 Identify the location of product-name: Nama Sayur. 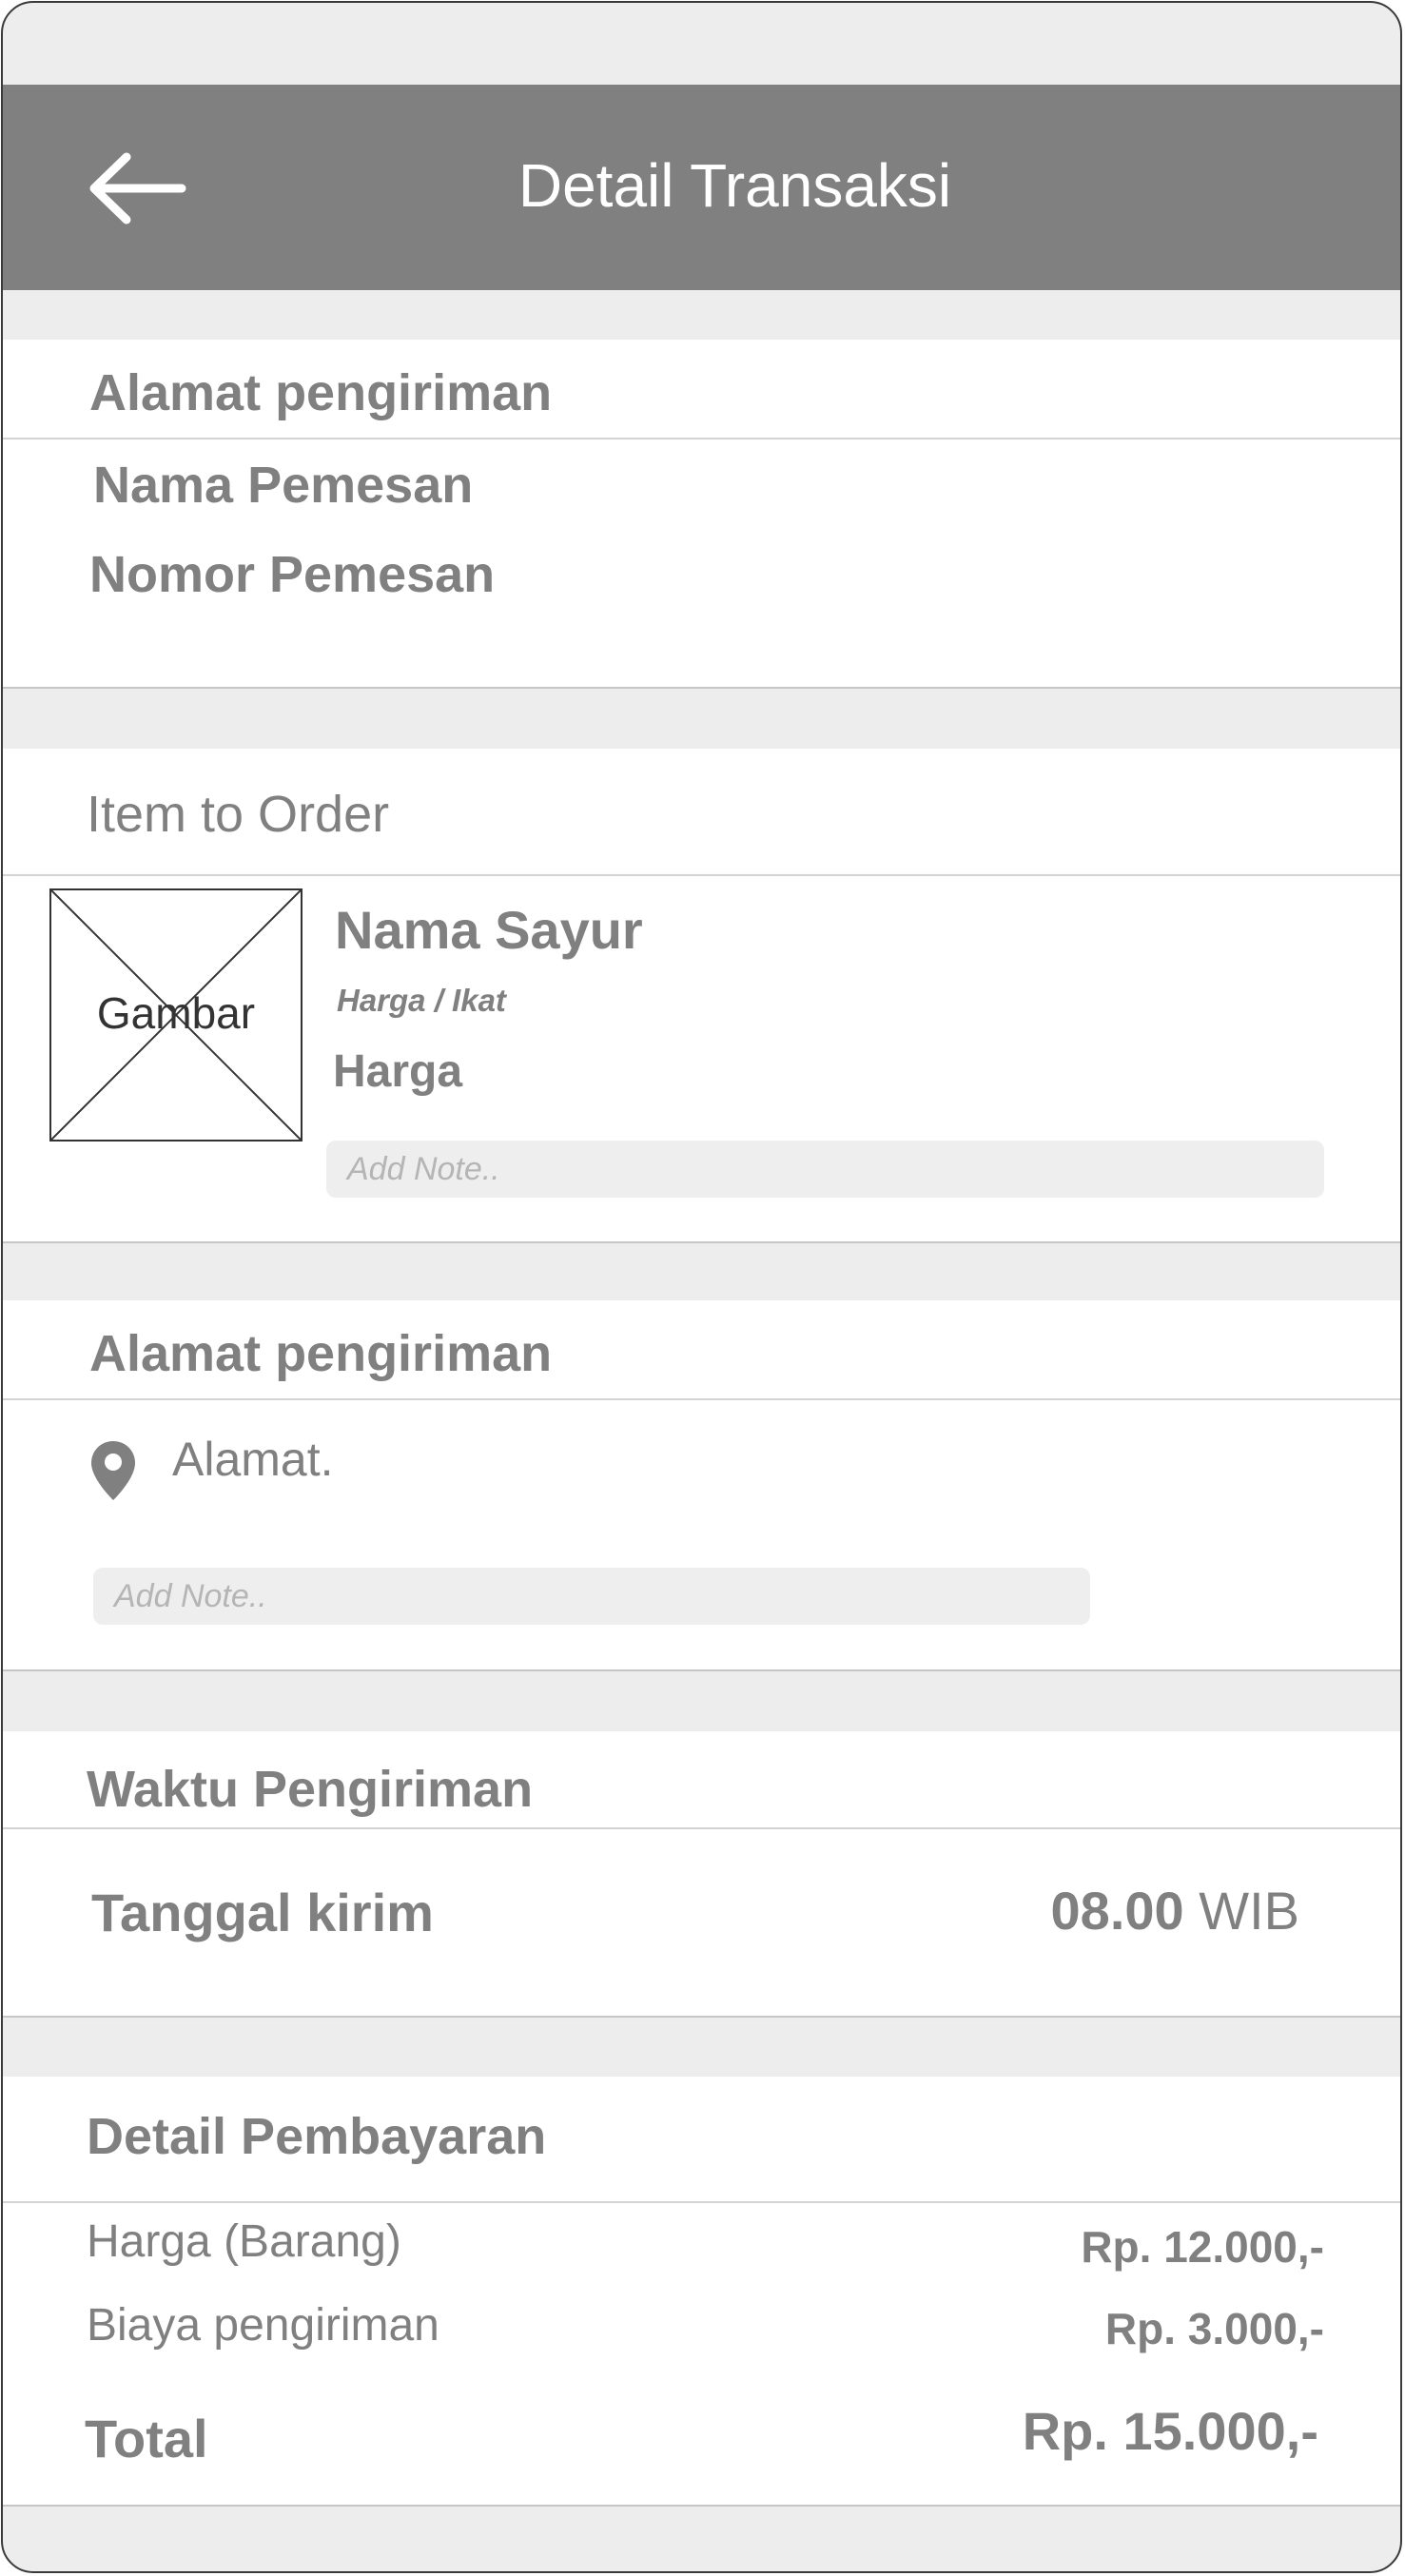
(489, 930).